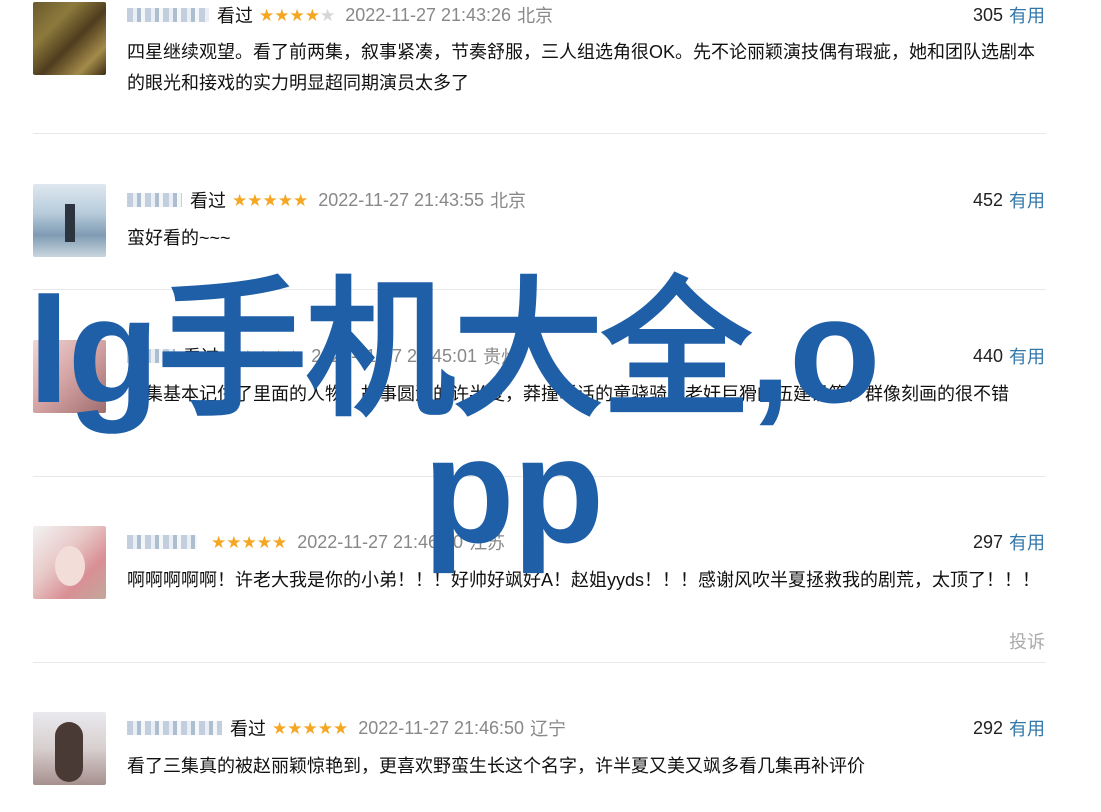  What do you see at coordinates (987, 355) in the screenshot?
I see `vote-count: 440` at bounding box center [987, 355].